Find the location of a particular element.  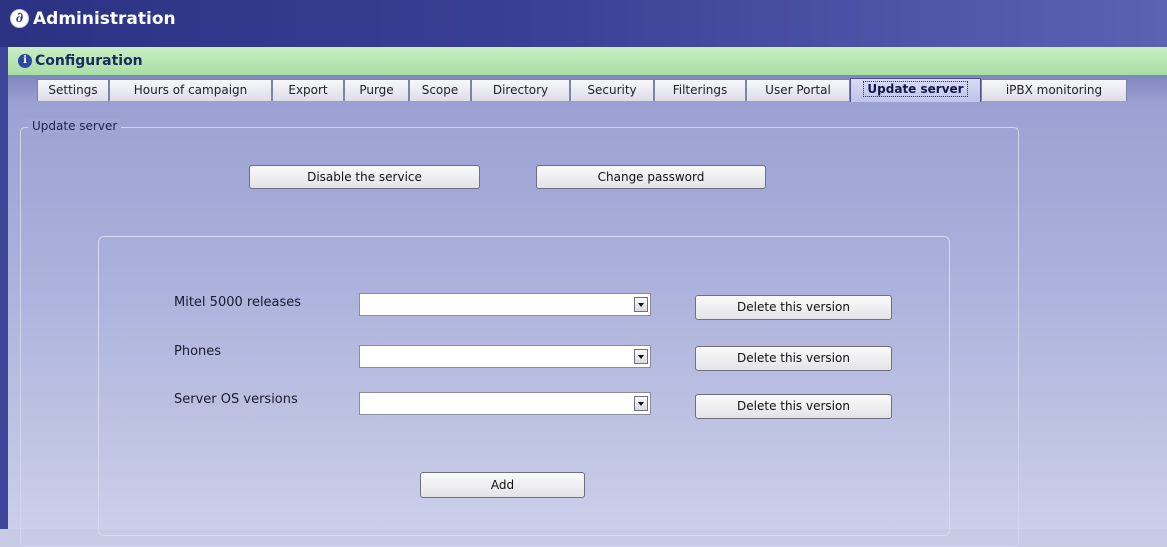

tab-label: Directory is located at coordinates (520, 90).